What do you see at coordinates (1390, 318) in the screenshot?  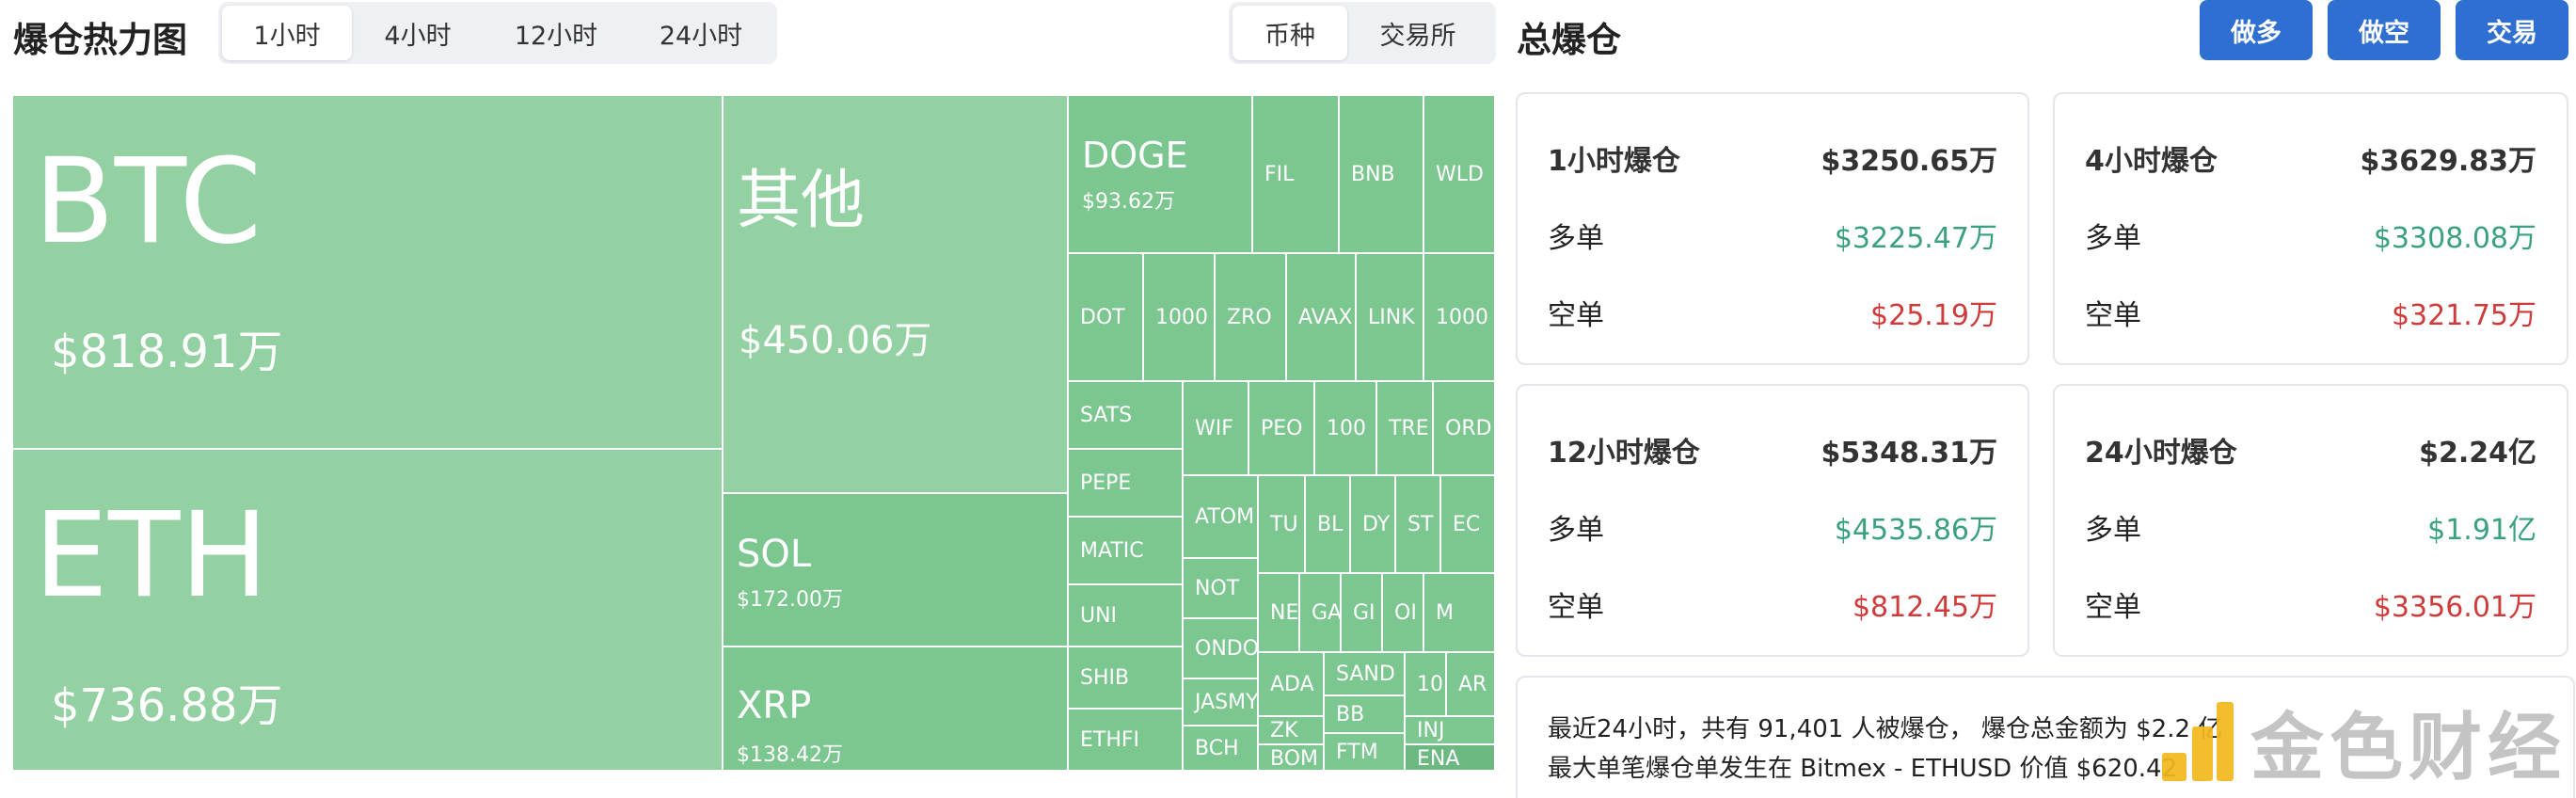 I see `treemap-tile: LINK` at bounding box center [1390, 318].